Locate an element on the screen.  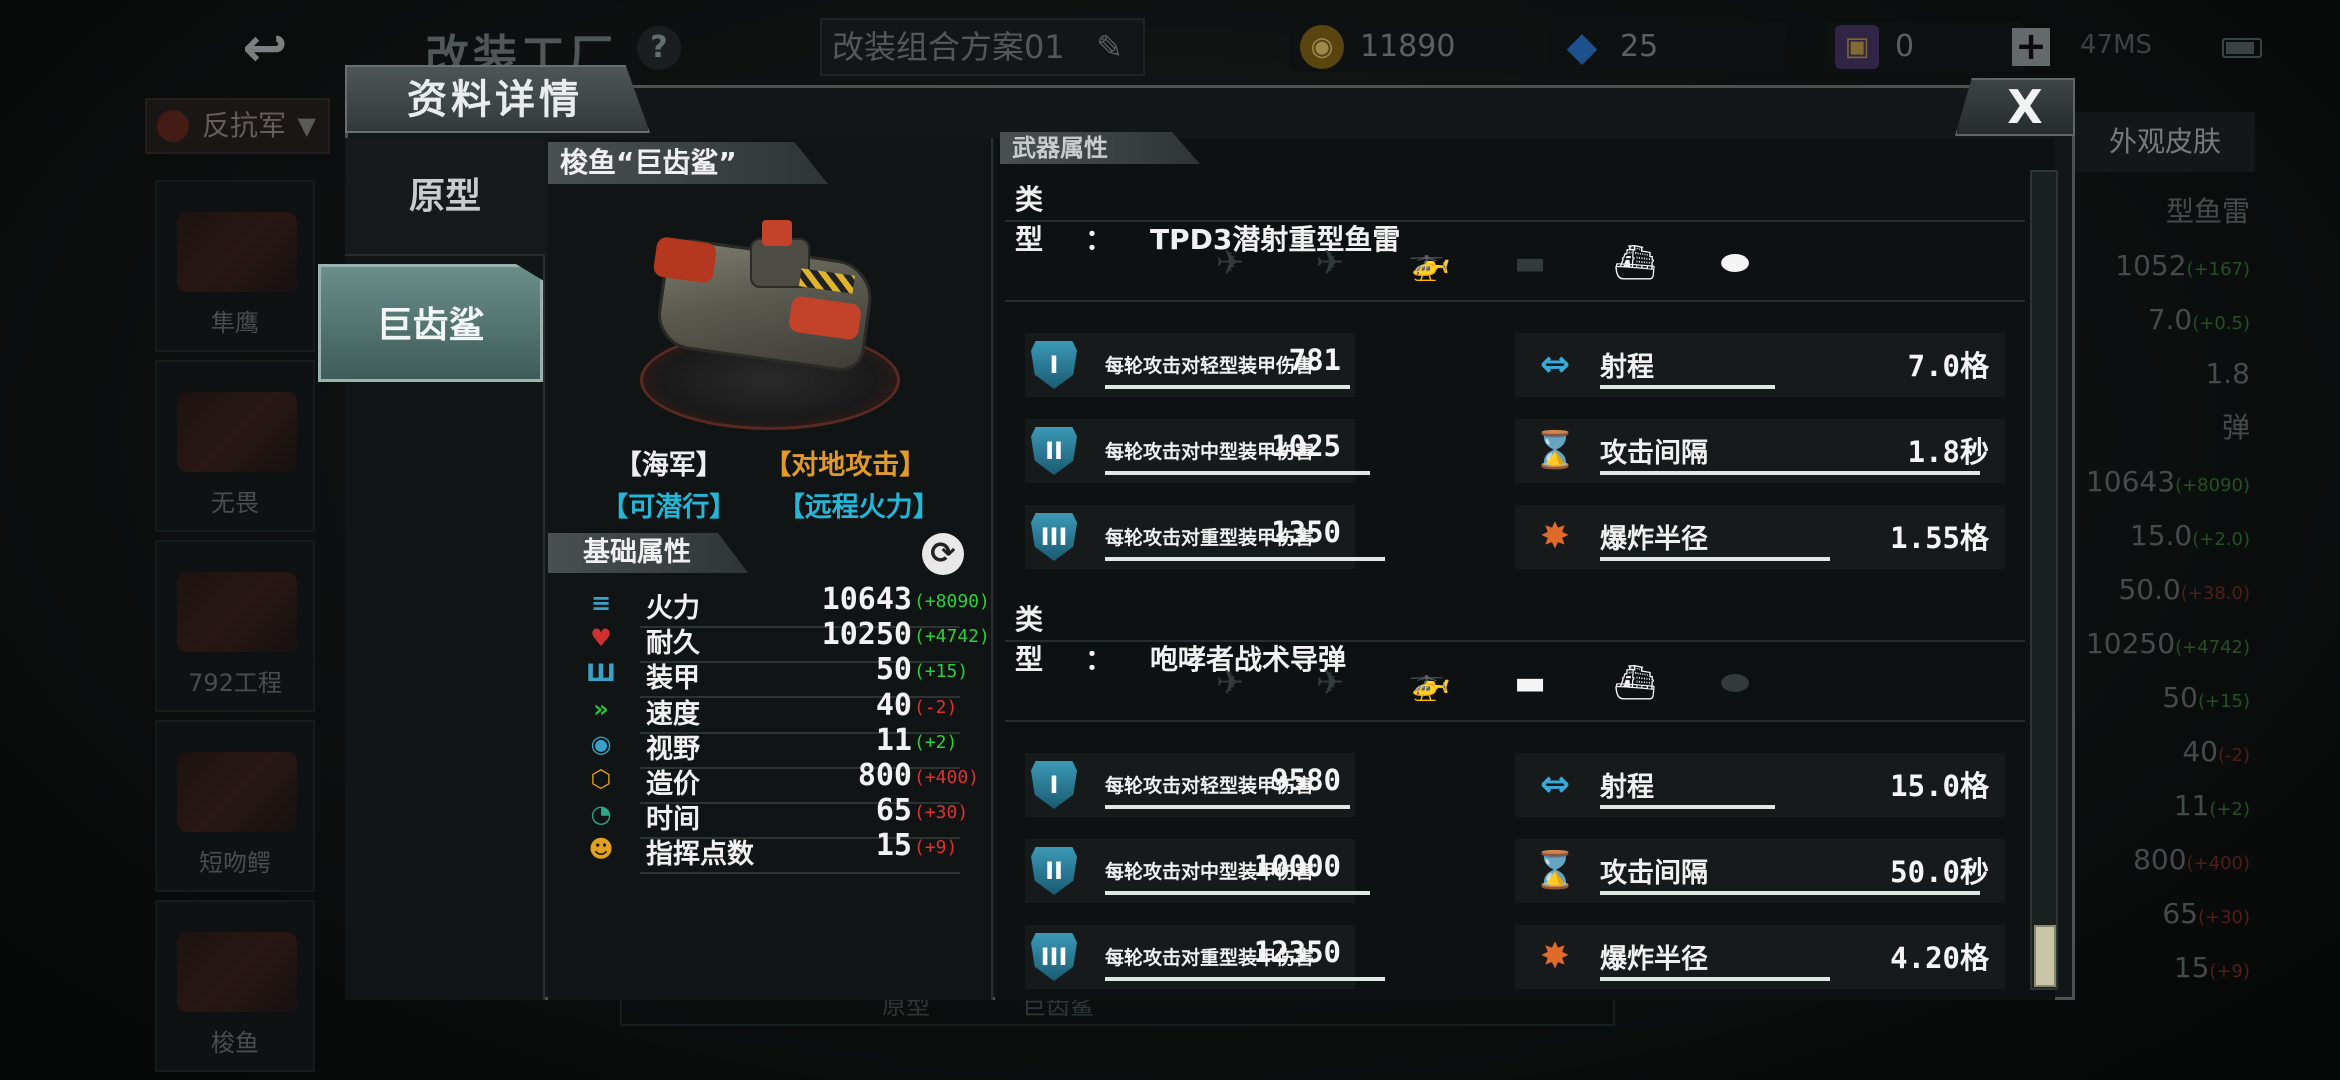
stat-delta: (+8090) is located at coordinates (952, 601).